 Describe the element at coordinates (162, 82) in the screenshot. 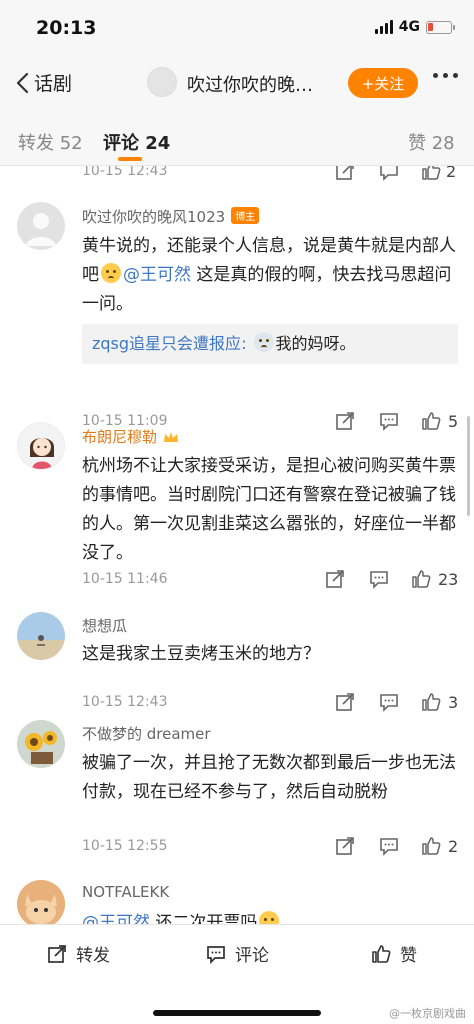

I see `author-avatar` at that location.